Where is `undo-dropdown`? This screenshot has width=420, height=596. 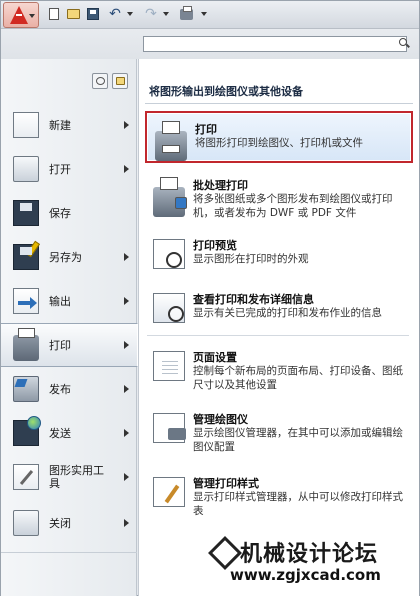 undo-dropdown is located at coordinates (130, 14).